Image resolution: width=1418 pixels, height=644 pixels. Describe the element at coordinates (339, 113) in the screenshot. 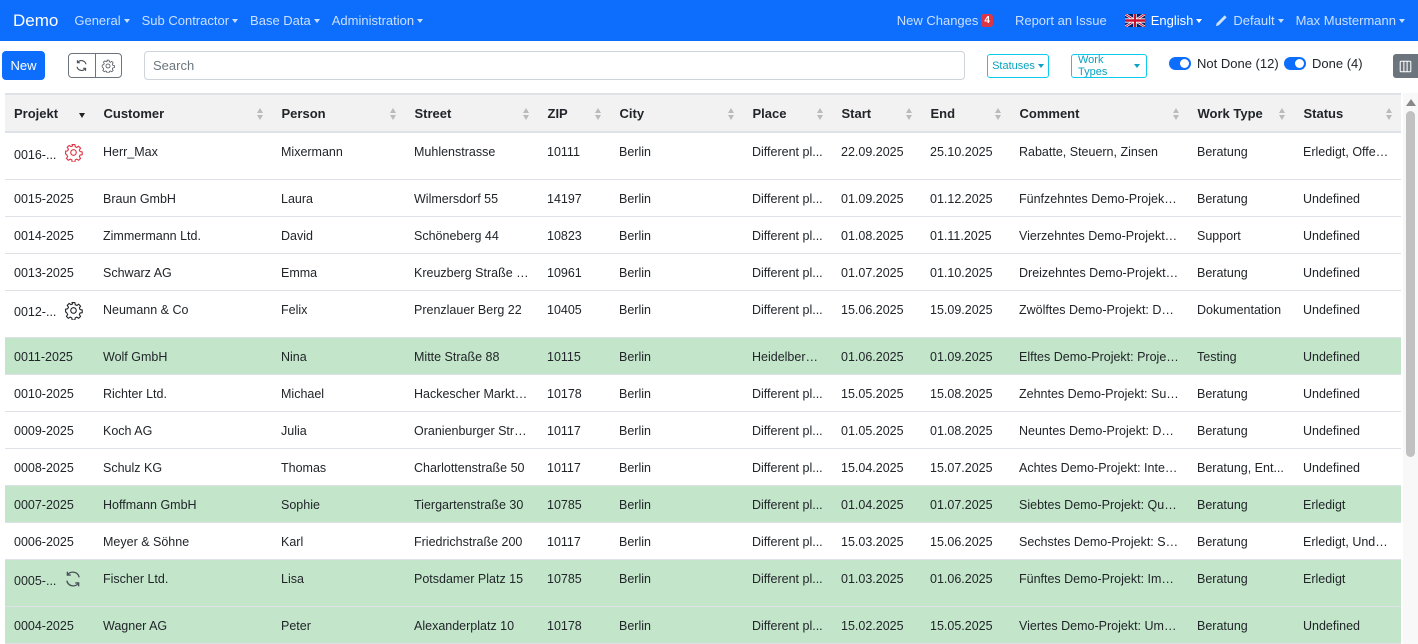

I see `column-header-person: Person` at that location.